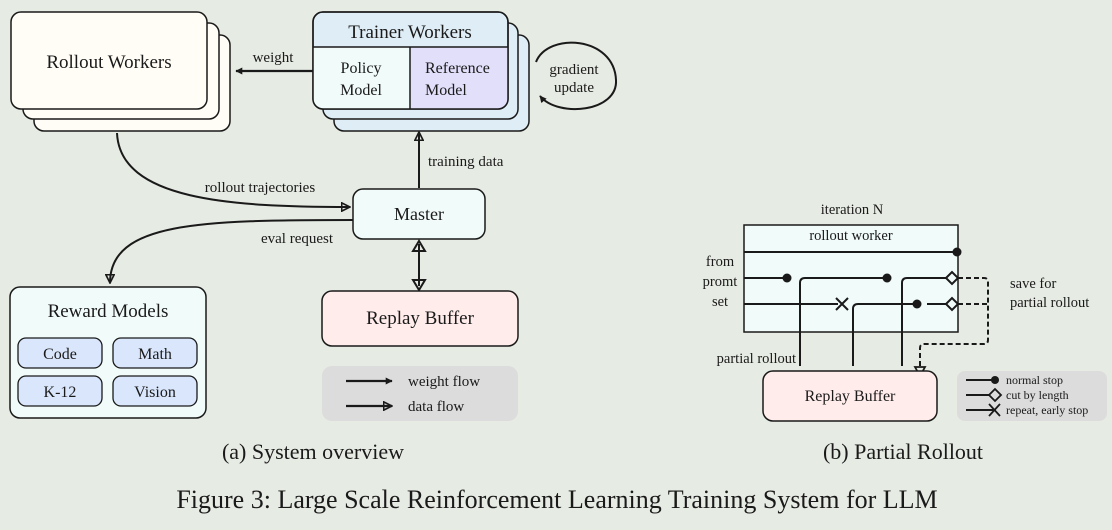 The image size is (1112, 530). What do you see at coordinates (446, 90) in the screenshot?
I see `reference-model-line2: Model` at bounding box center [446, 90].